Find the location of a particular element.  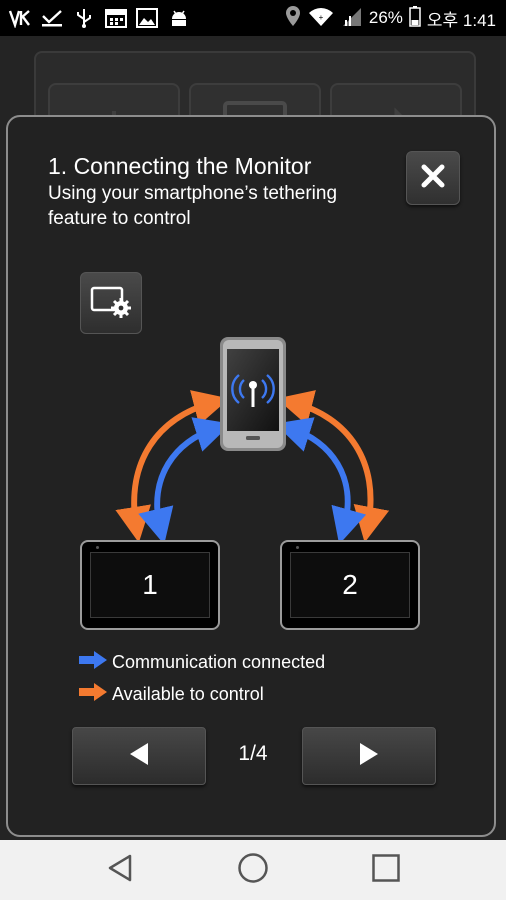

monitor-1-label: 1 is located at coordinates (150, 585).